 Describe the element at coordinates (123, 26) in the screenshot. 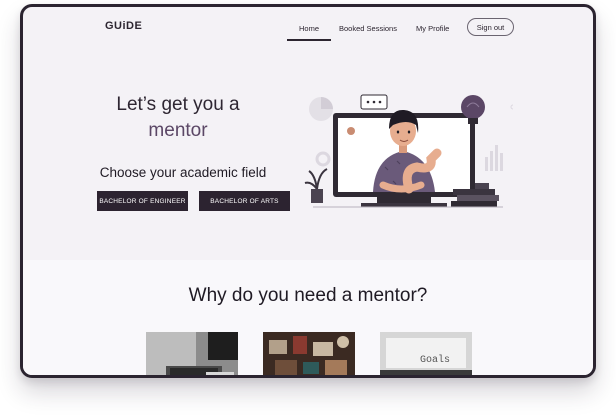

I see `logo: GUiDE` at that location.